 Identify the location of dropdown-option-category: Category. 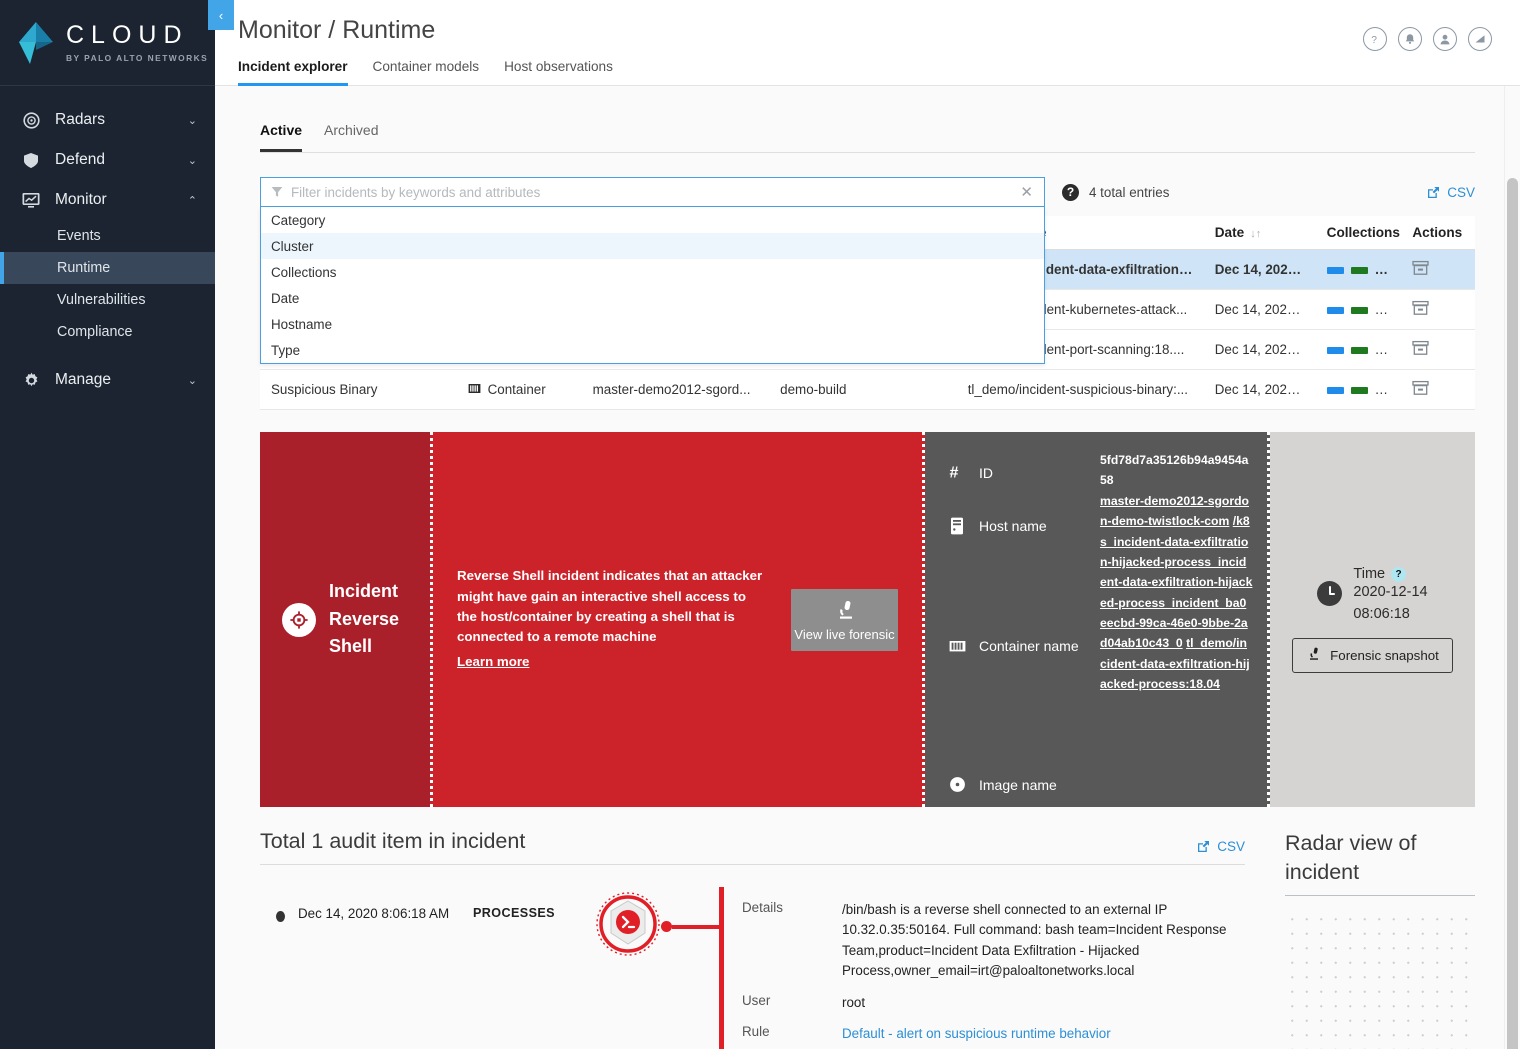
(652, 220).